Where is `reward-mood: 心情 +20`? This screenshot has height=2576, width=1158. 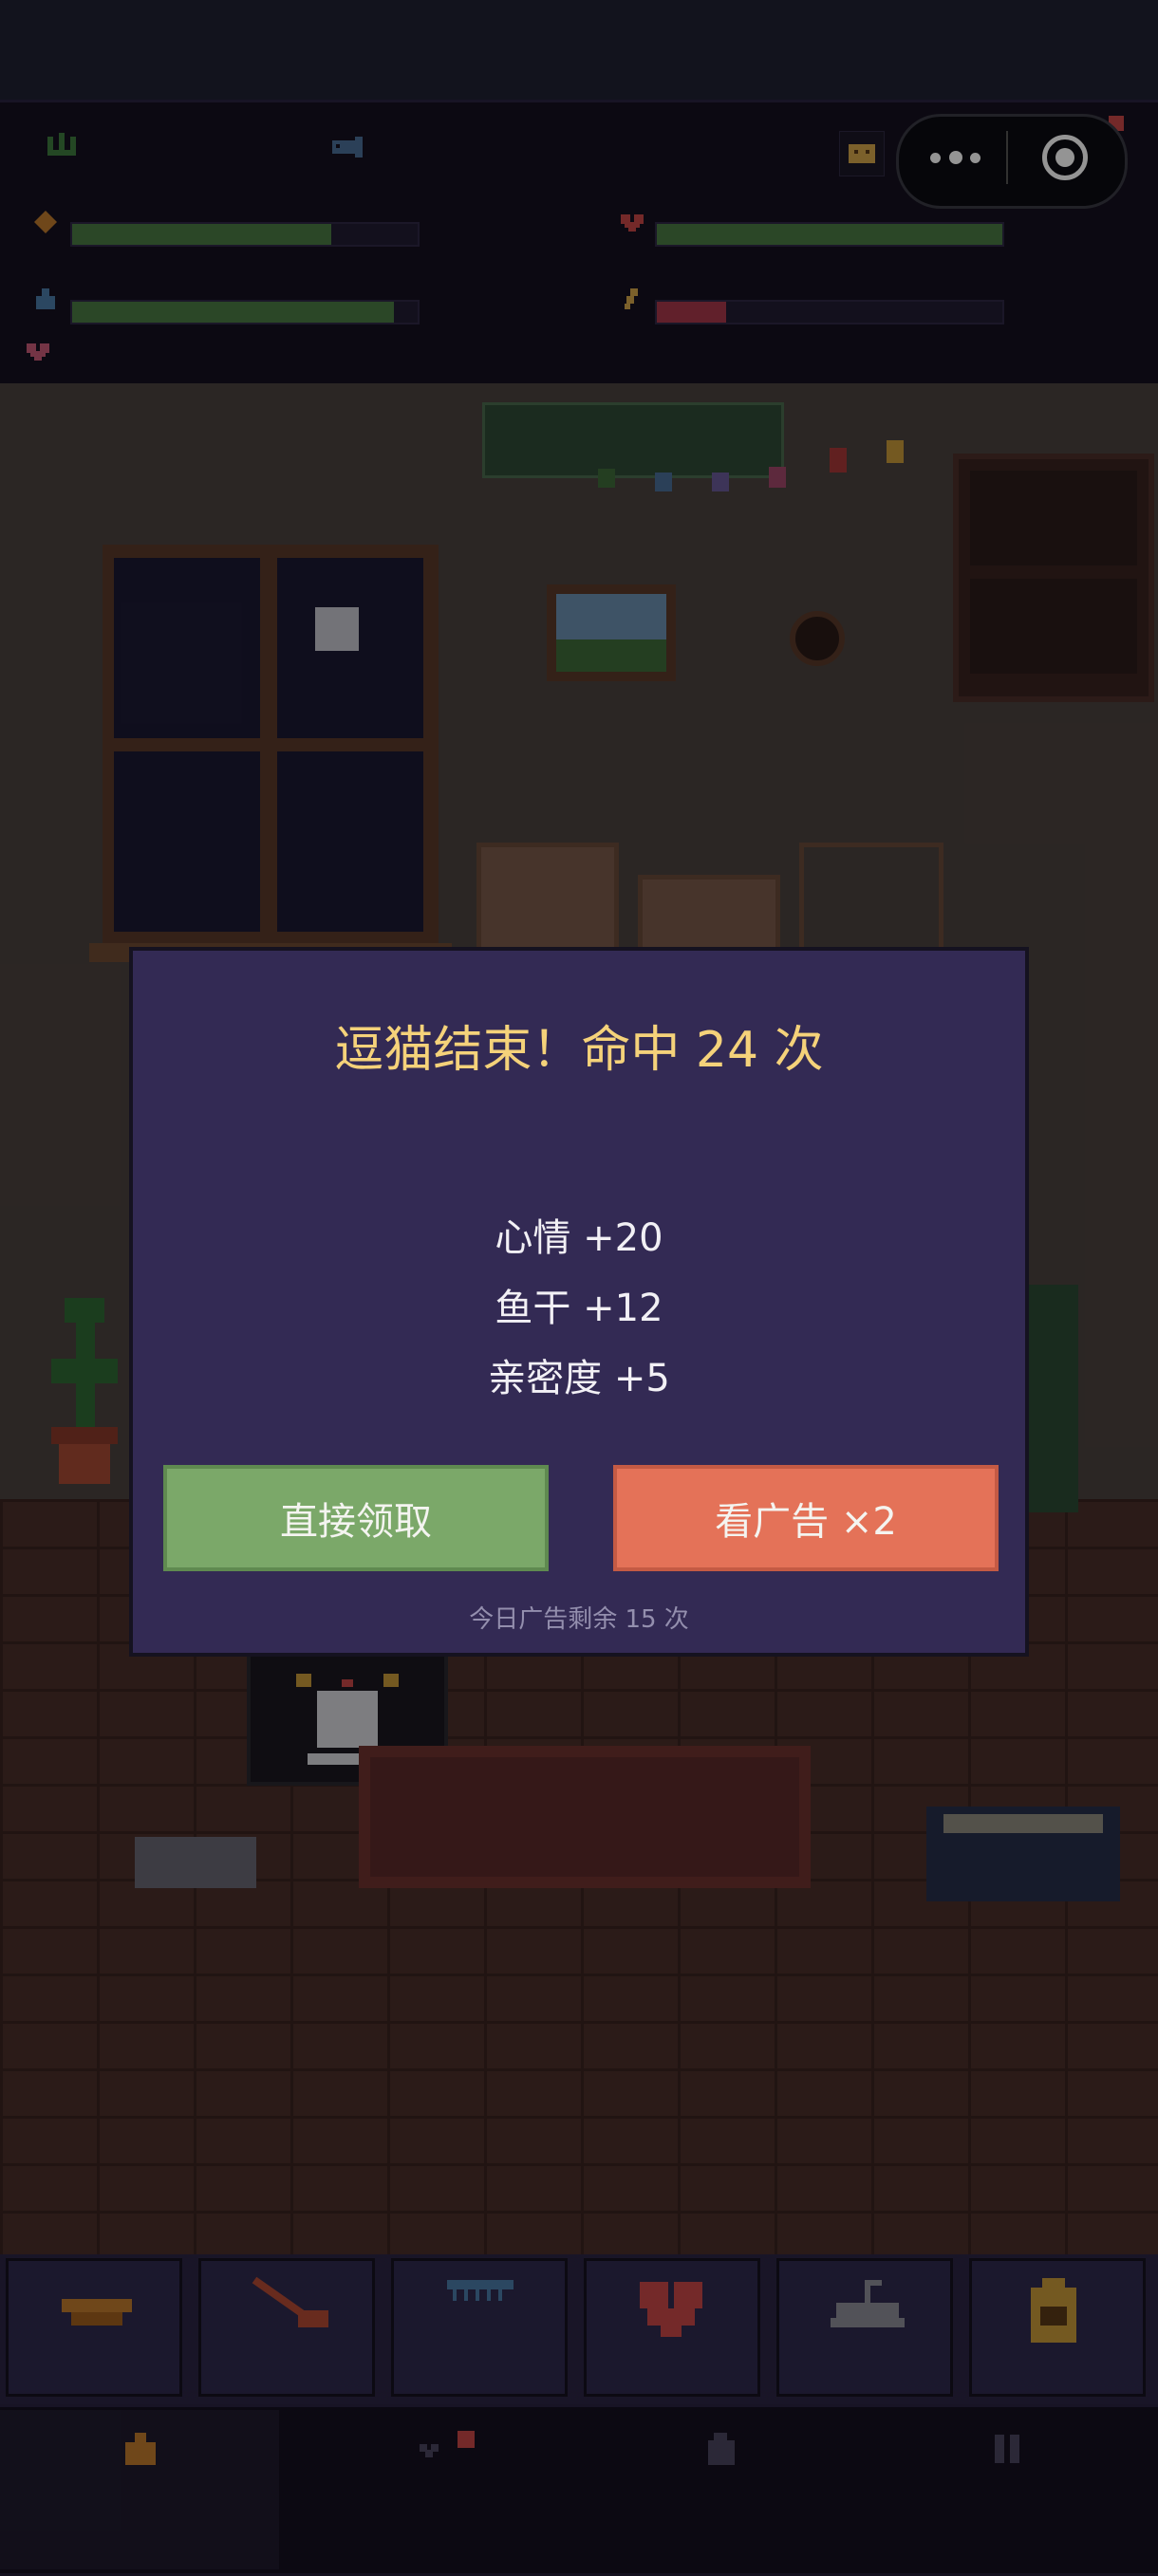 reward-mood: 心情 +20 is located at coordinates (579, 1238).